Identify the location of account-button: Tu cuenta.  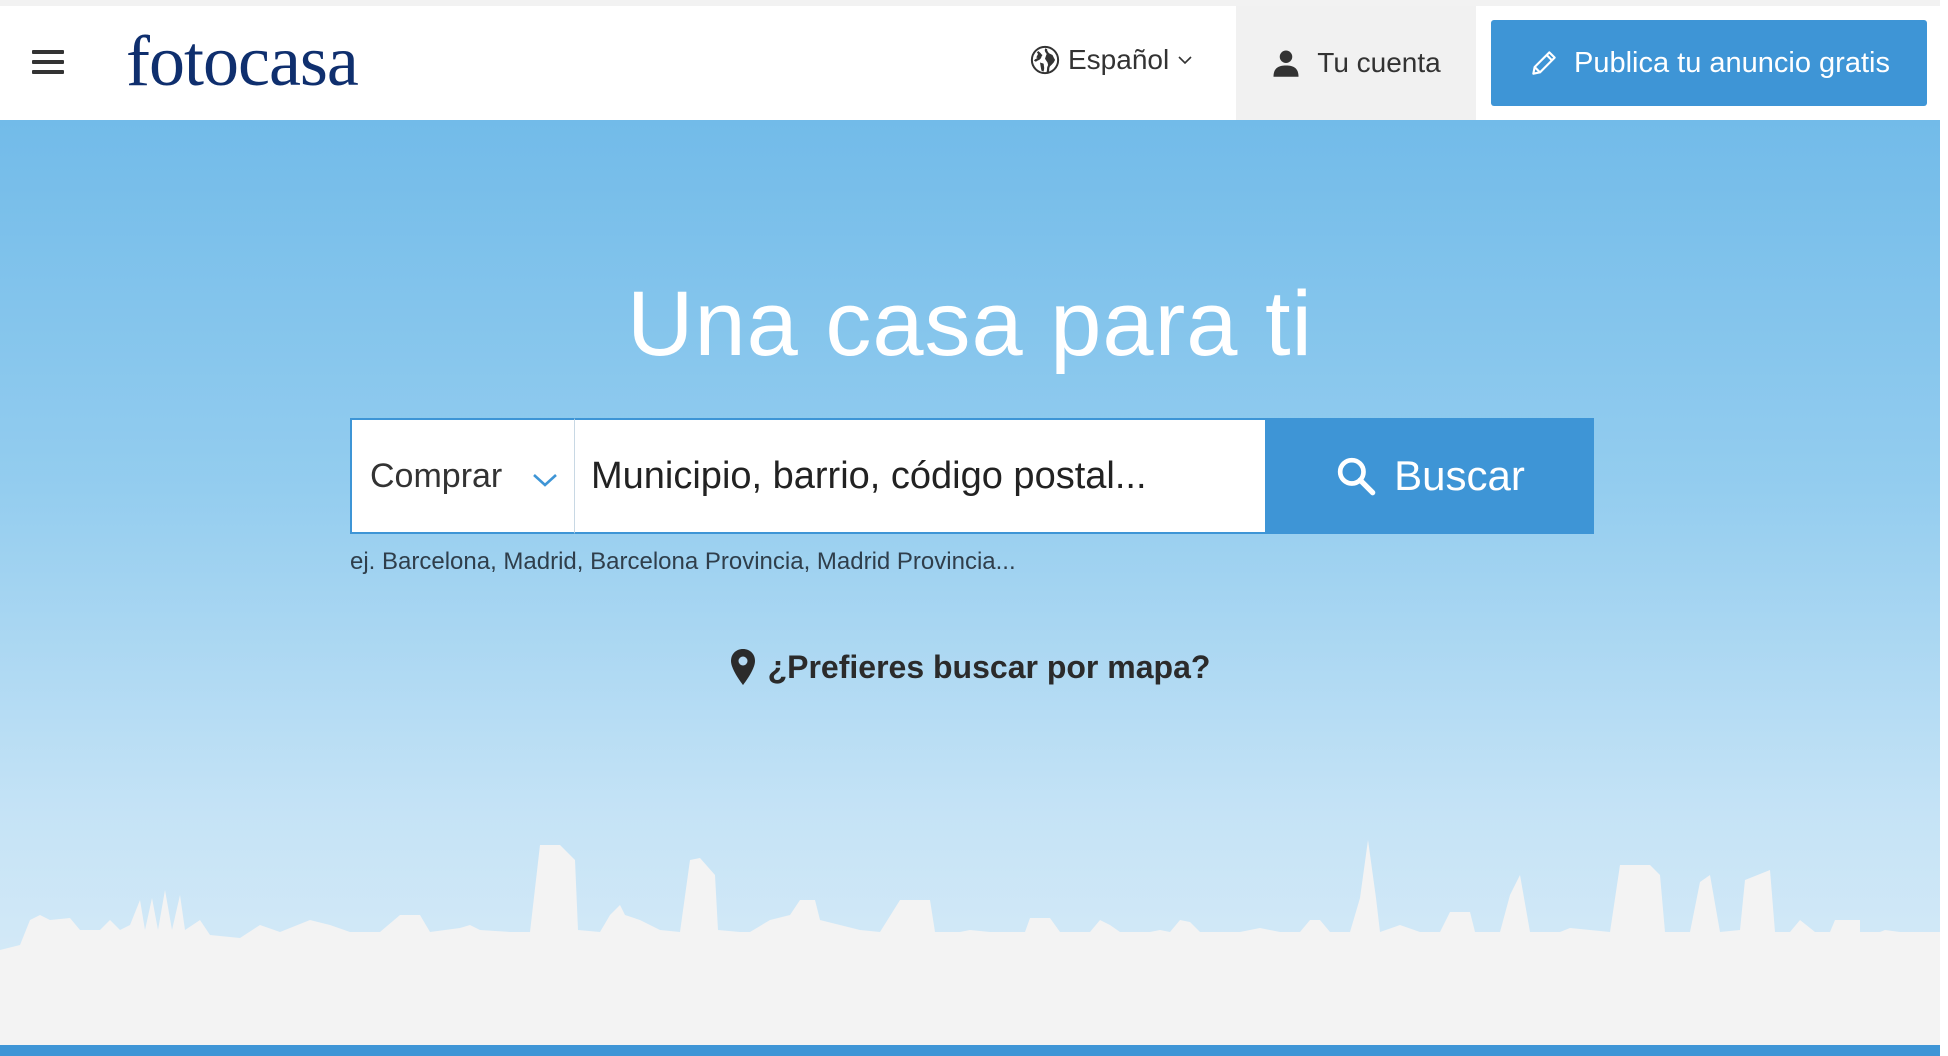
(1356, 63).